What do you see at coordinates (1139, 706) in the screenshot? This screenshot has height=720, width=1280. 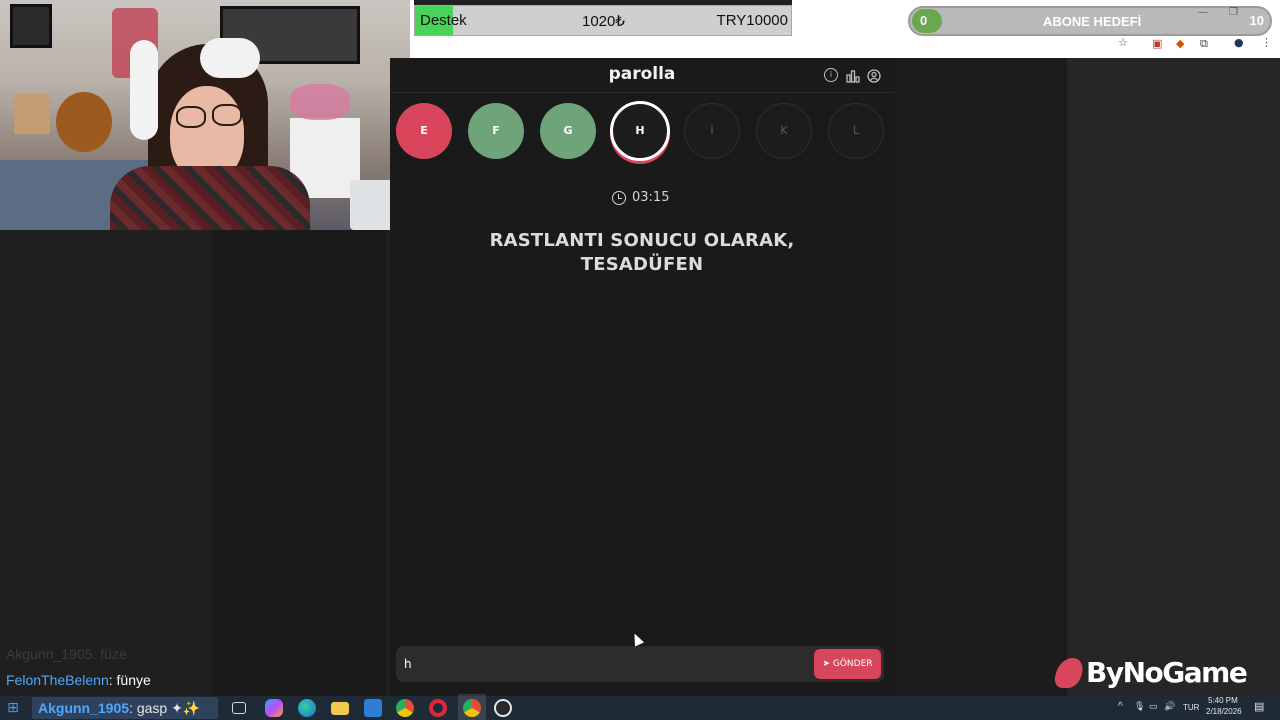 I see `microphone-icon: 🎙` at bounding box center [1139, 706].